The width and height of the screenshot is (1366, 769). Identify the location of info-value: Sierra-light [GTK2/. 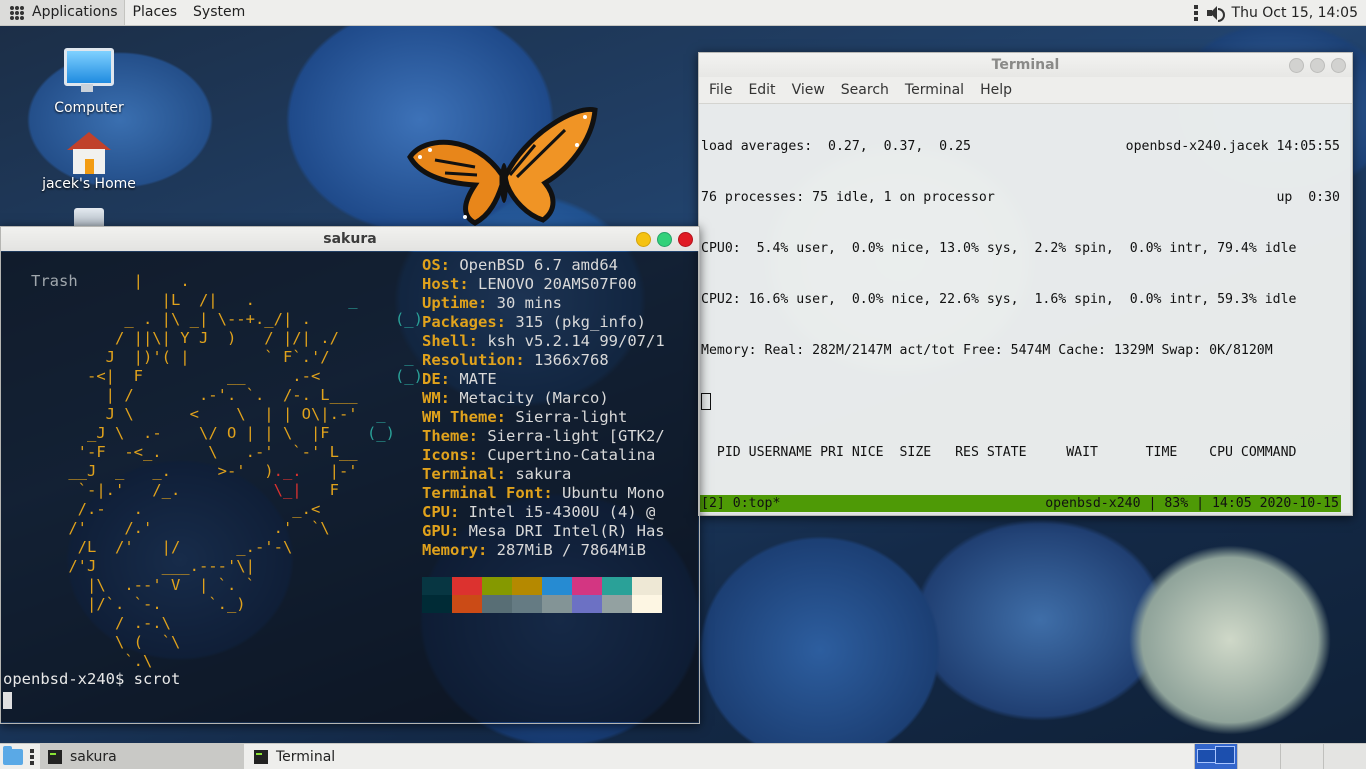
(571, 436).